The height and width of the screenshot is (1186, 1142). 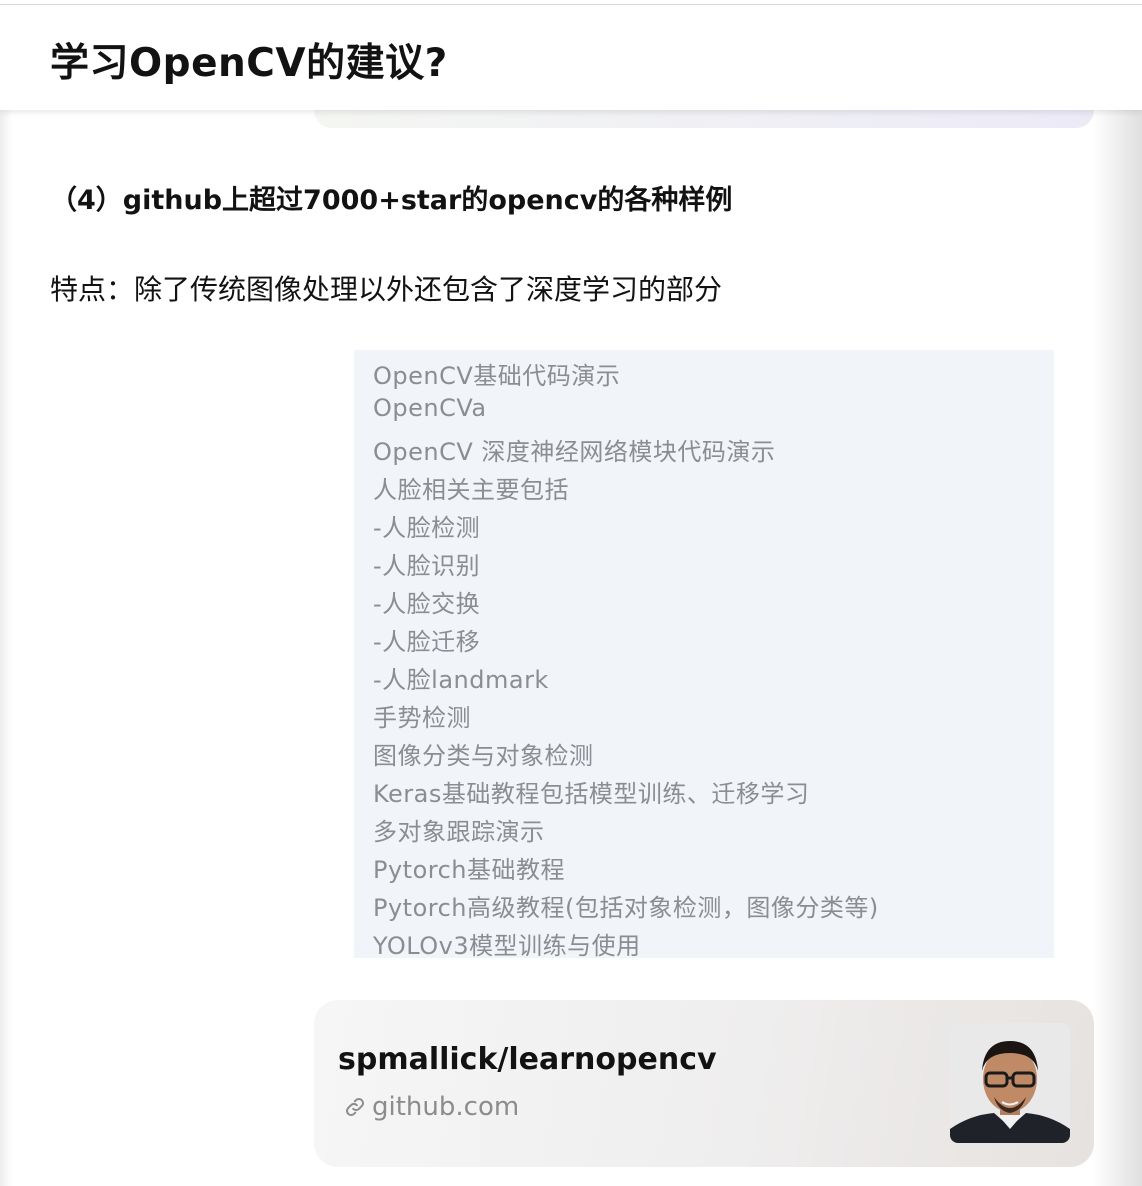 I want to click on link-icon, so click(x=355, y=1107).